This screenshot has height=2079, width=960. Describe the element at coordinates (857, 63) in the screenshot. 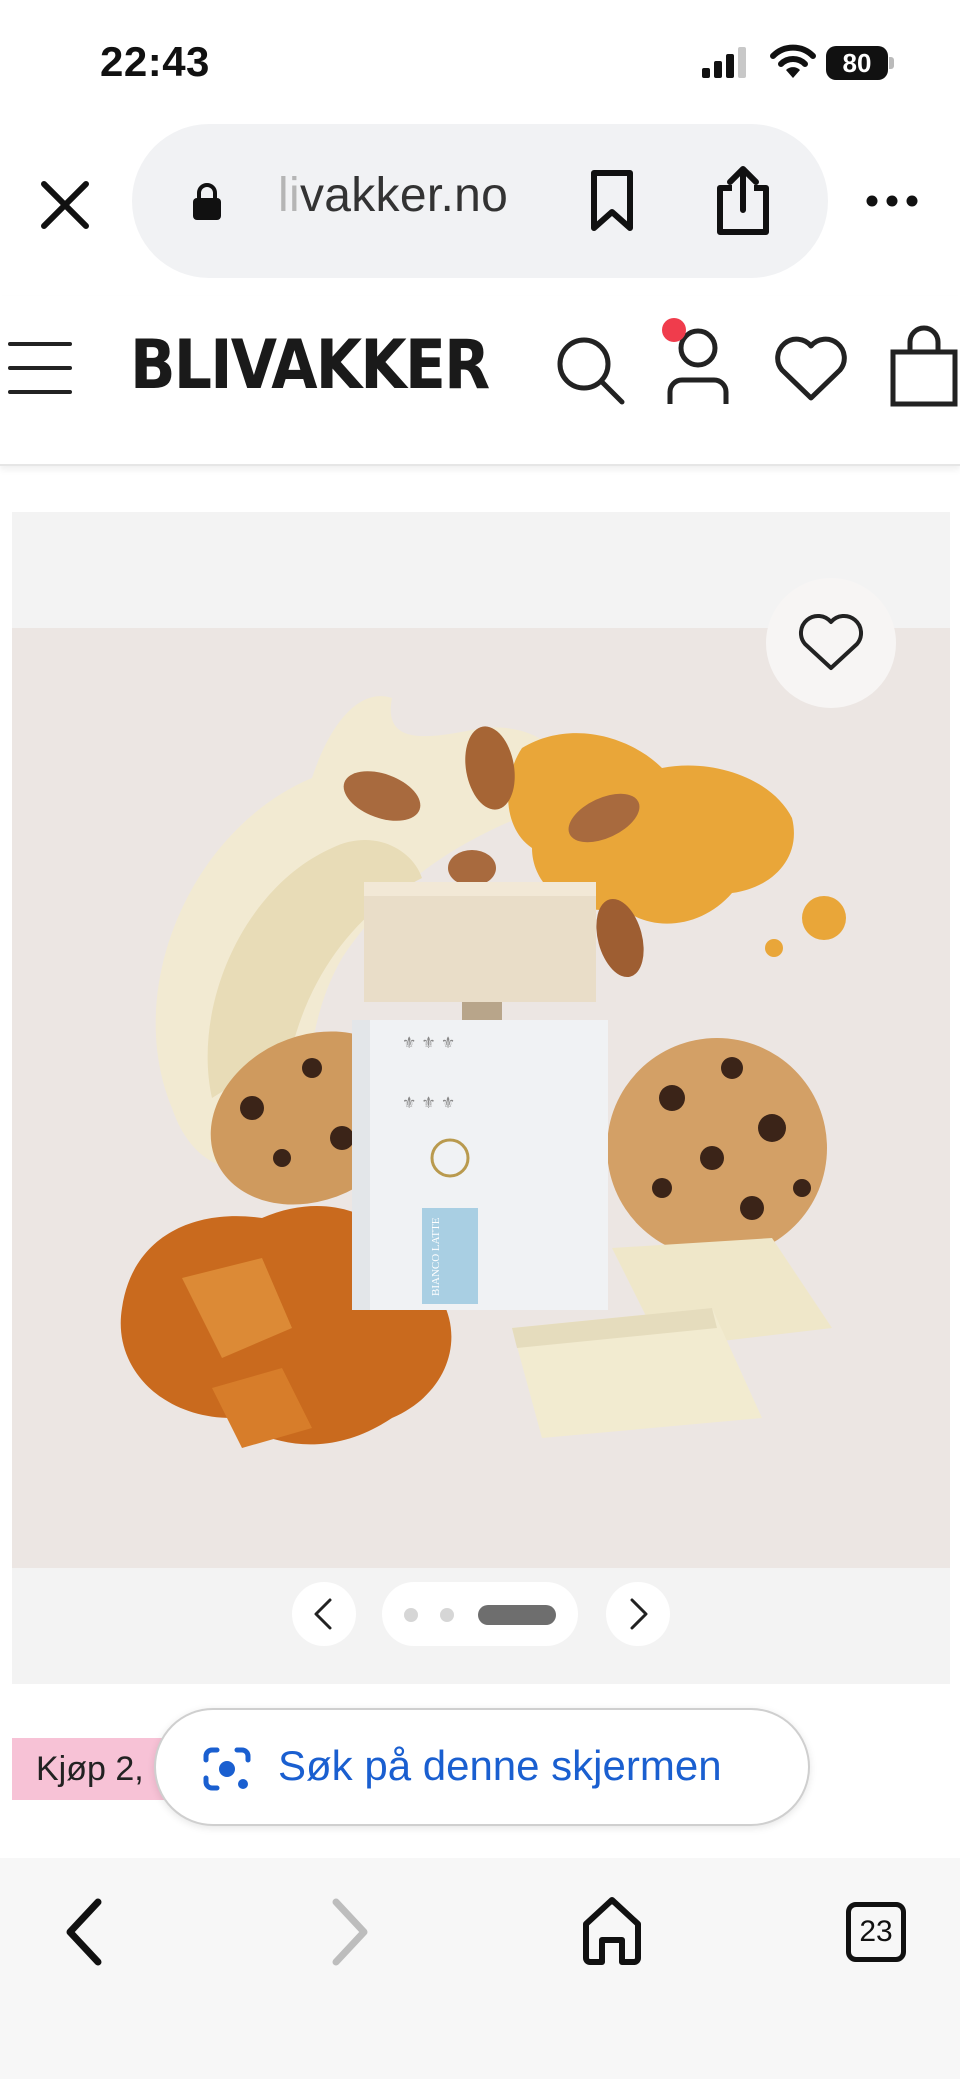

I see `battery-level: 80` at that location.